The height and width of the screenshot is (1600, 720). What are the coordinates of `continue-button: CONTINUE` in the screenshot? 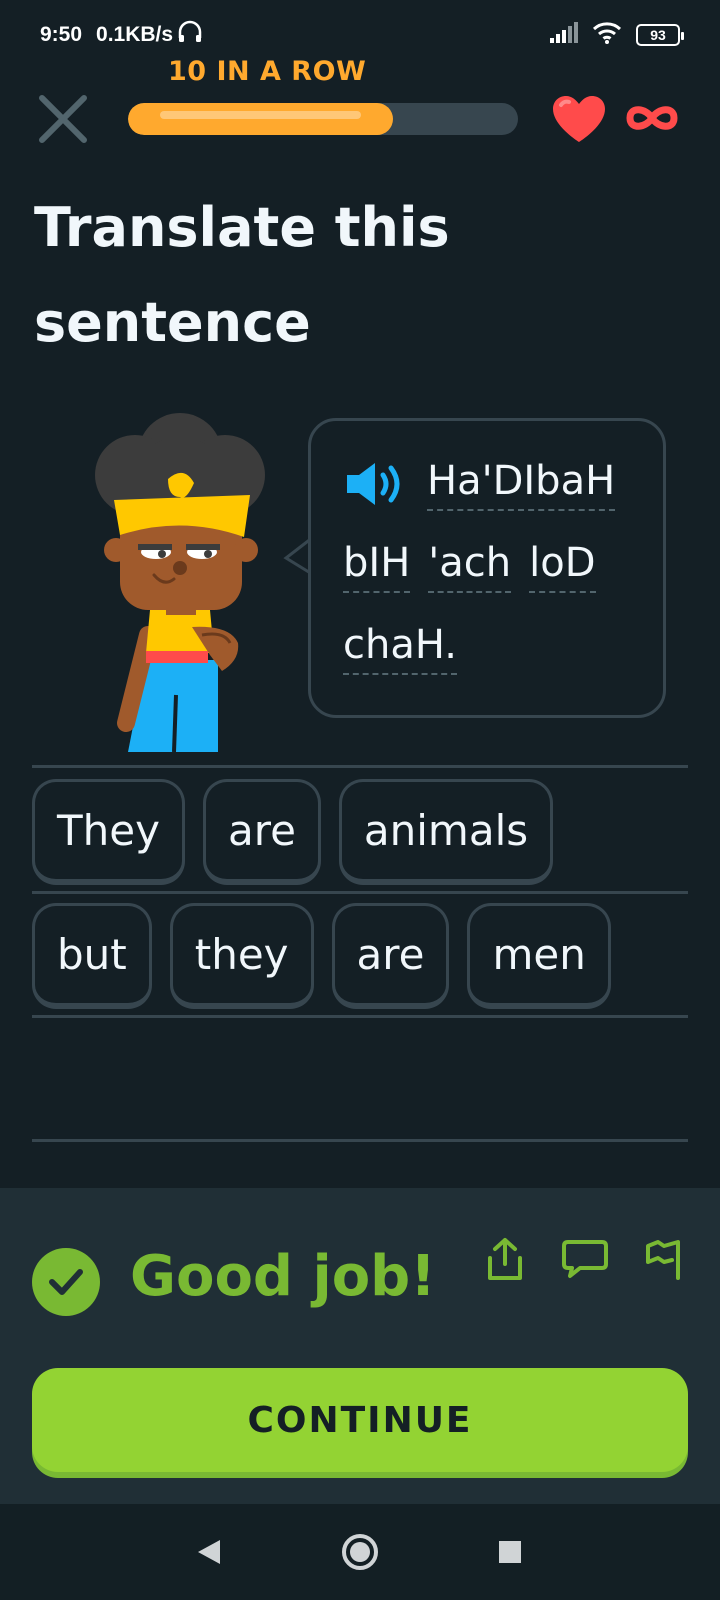 It's located at (360, 1420).